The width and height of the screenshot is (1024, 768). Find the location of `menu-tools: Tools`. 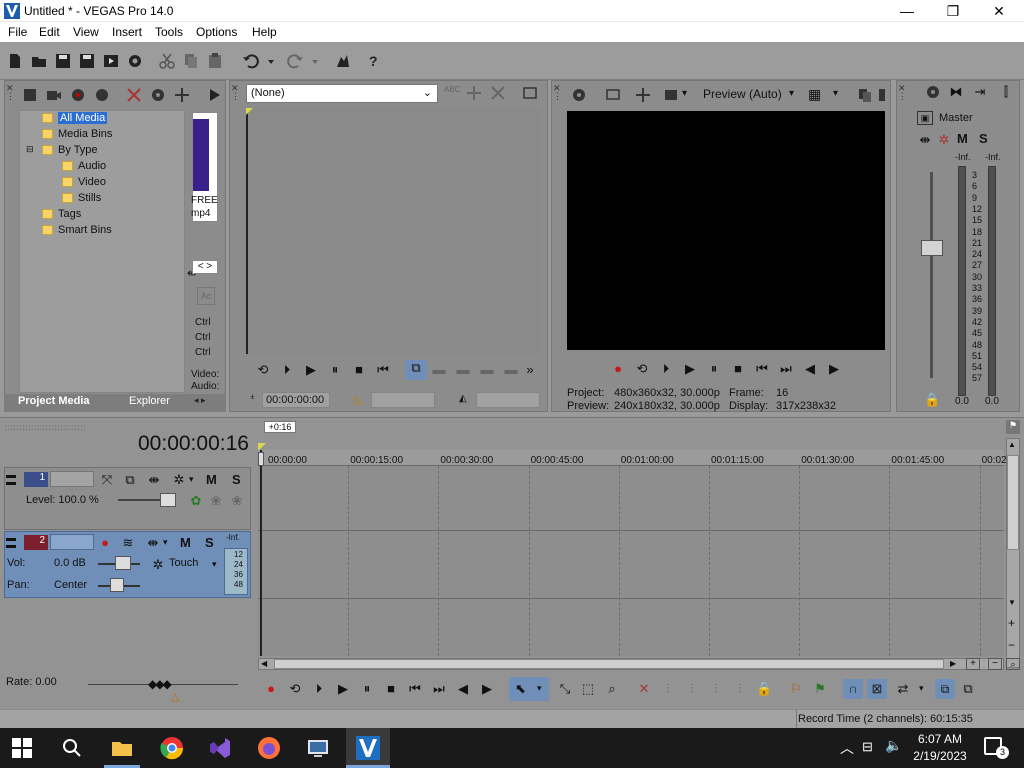

menu-tools: Tools is located at coordinates (169, 32).